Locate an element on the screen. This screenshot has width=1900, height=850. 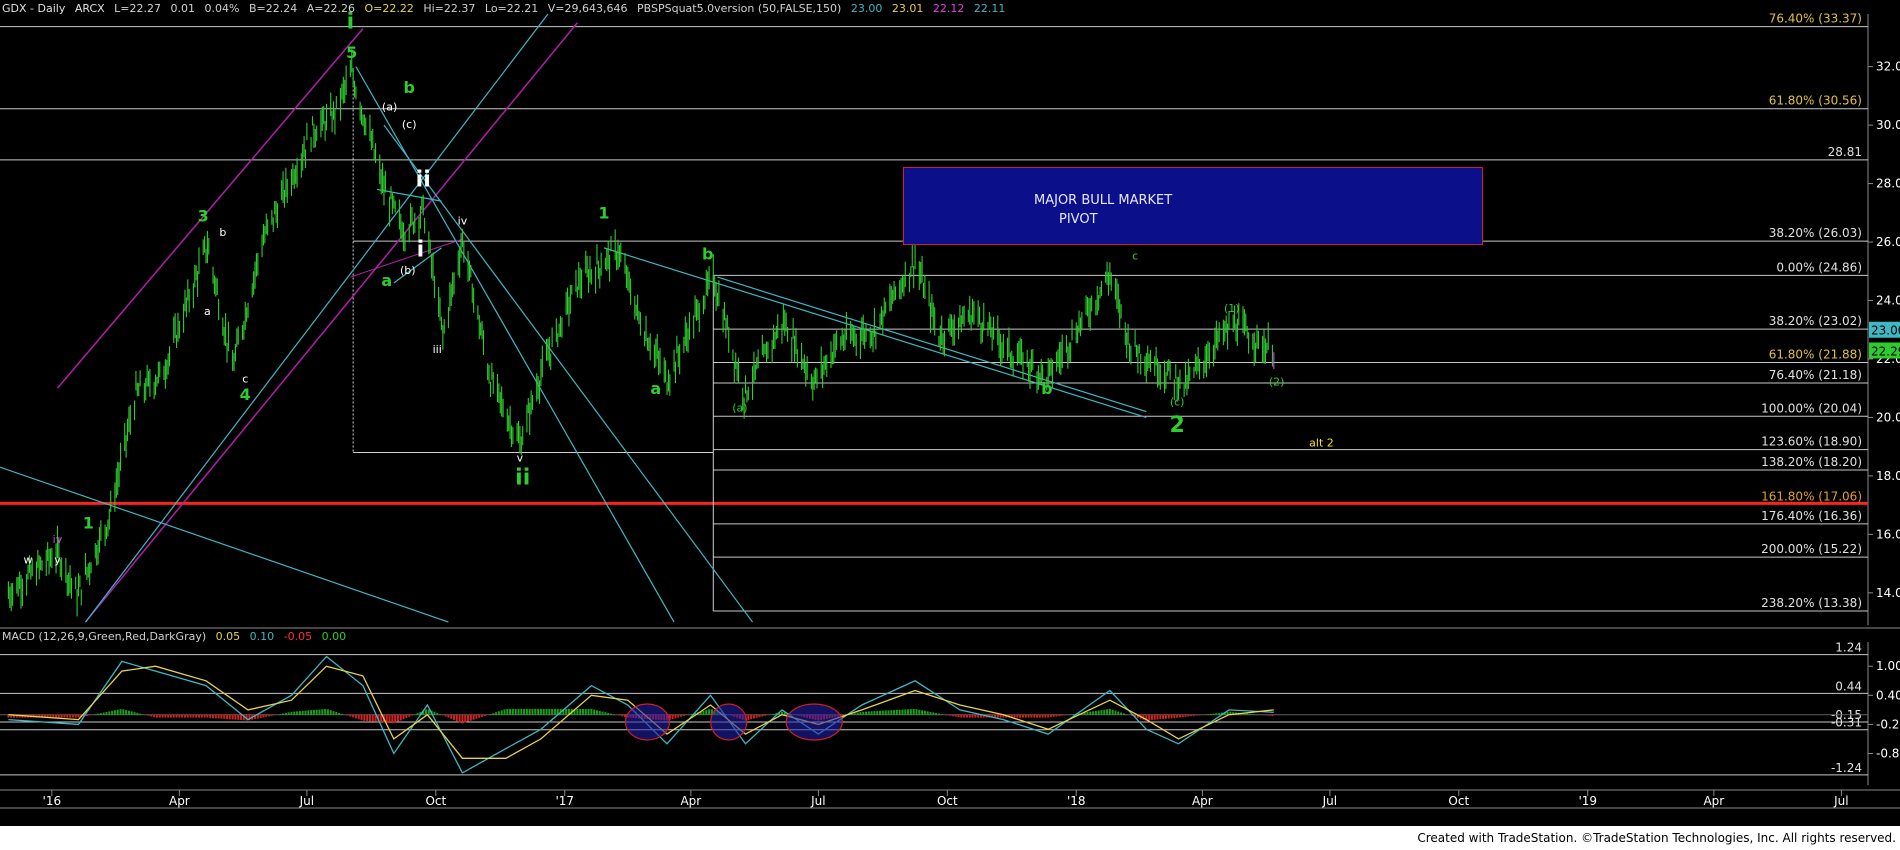
price-axis-label: 32.00 is located at coordinates (1888, 67).